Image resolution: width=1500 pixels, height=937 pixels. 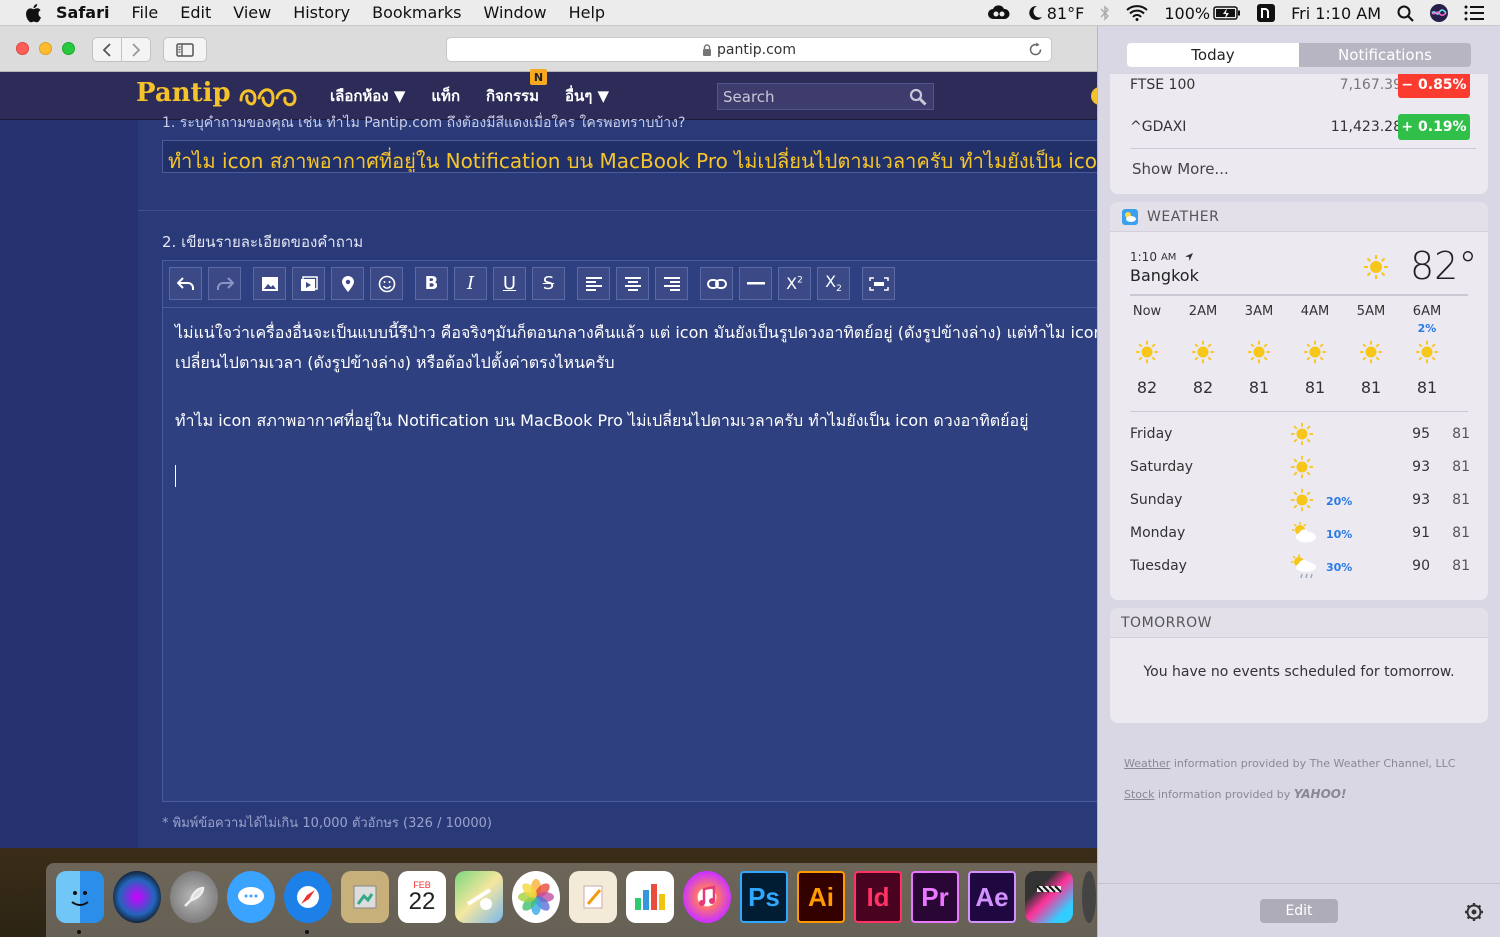 What do you see at coordinates (716, 283) in the screenshot?
I see `insert-link-button` at bounding box center [716, 283].